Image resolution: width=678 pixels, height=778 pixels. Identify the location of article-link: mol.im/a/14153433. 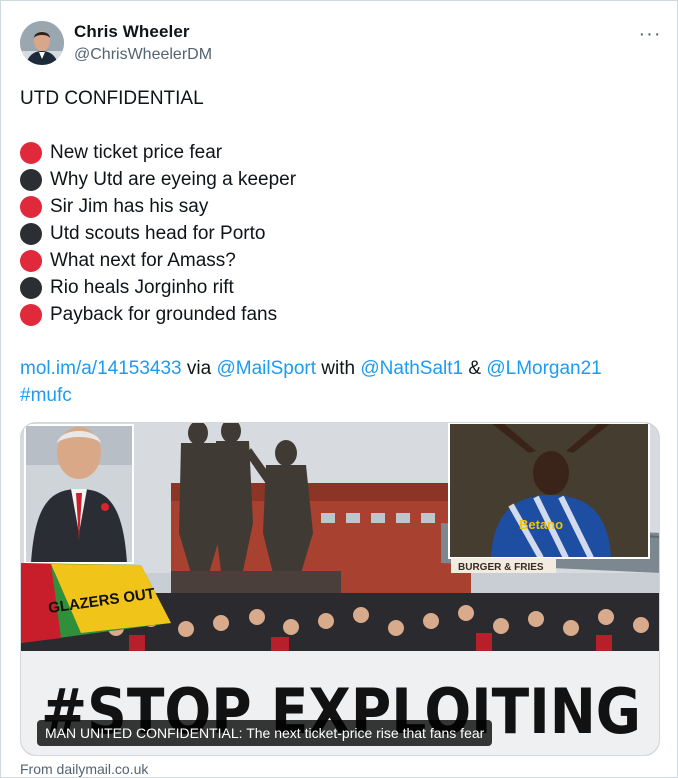
(101, 368).